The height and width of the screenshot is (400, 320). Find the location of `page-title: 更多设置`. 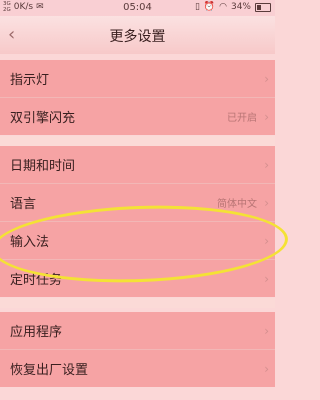

page-title: 更多设置 is located at coordinates (137, 37).